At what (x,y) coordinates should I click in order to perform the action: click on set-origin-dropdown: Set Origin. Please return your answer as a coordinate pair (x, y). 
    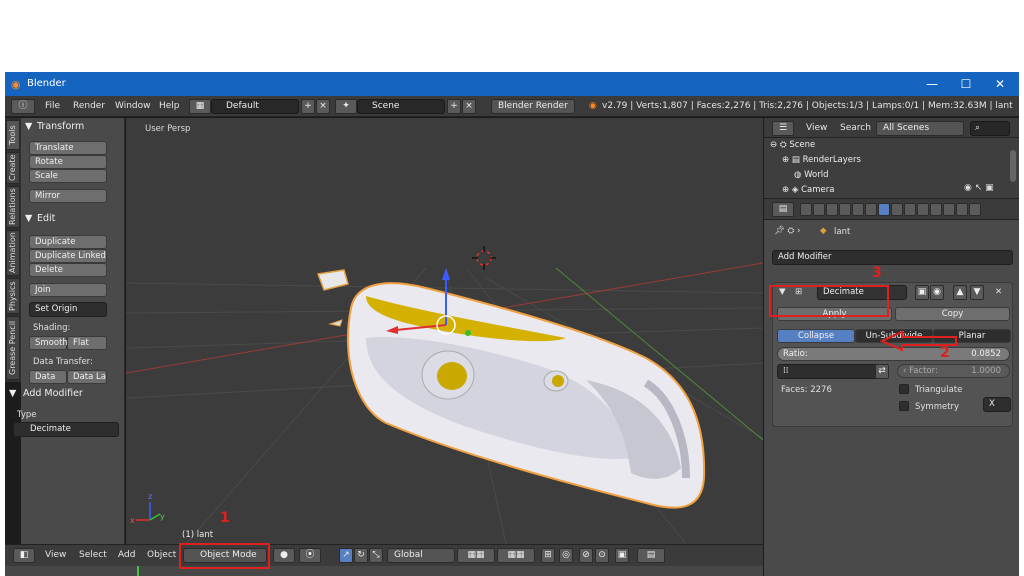
    Looking at the image, I should click on (68, 309).